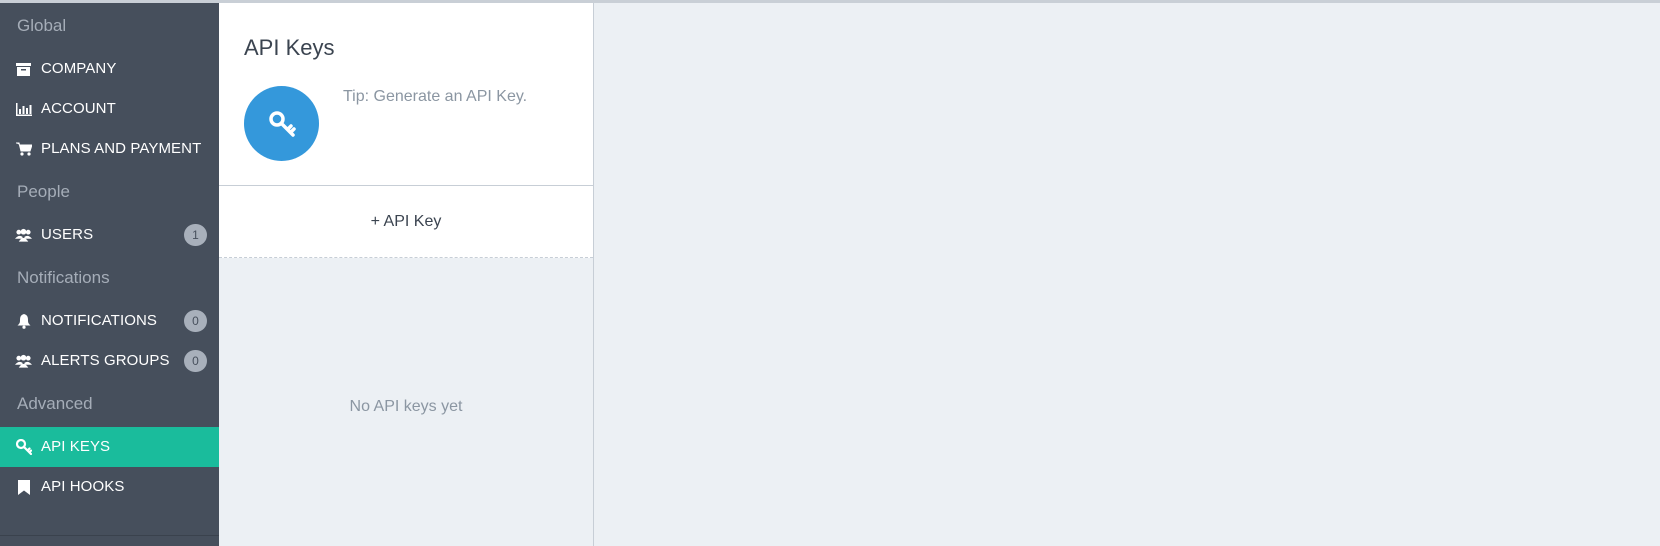  What do you see at coordinates (76, 446) in the screenshot?
I see `sidebar-item-label: API KEYS` at bounding box center [76, 446].